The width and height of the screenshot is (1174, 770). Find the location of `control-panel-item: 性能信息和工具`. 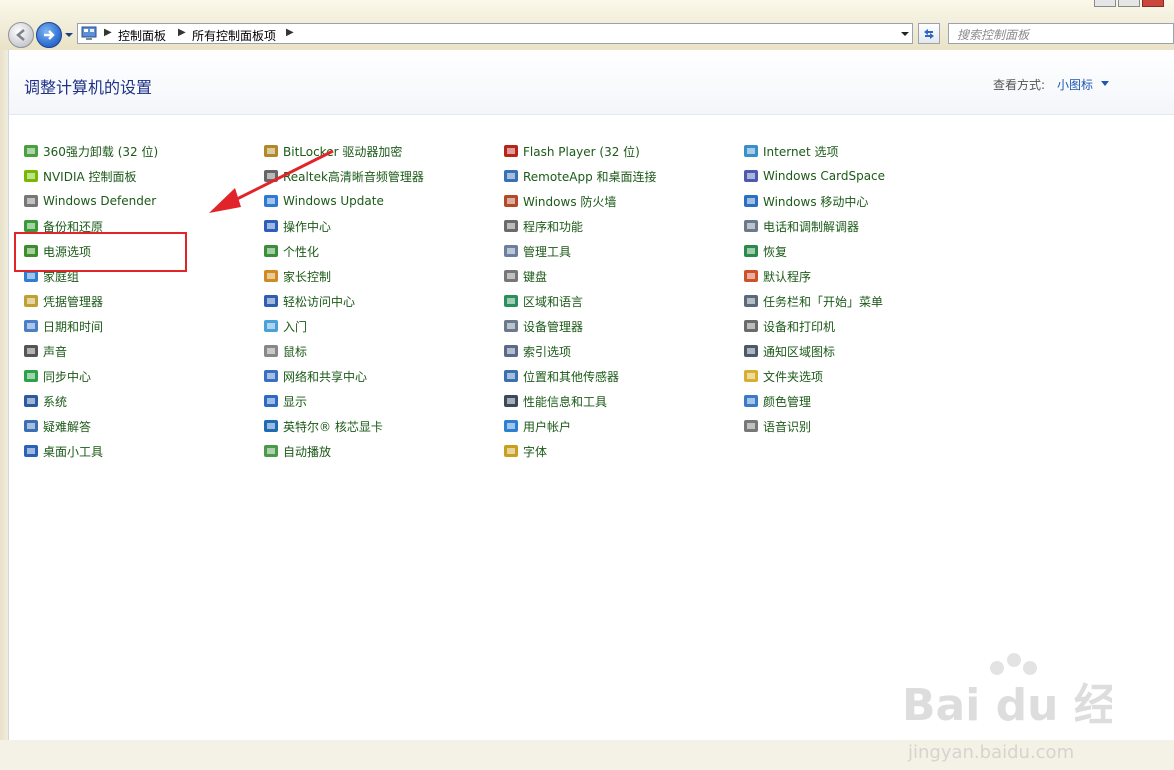

control-panel-item: 性能信息和工具 is located at coordinates (555, 401).